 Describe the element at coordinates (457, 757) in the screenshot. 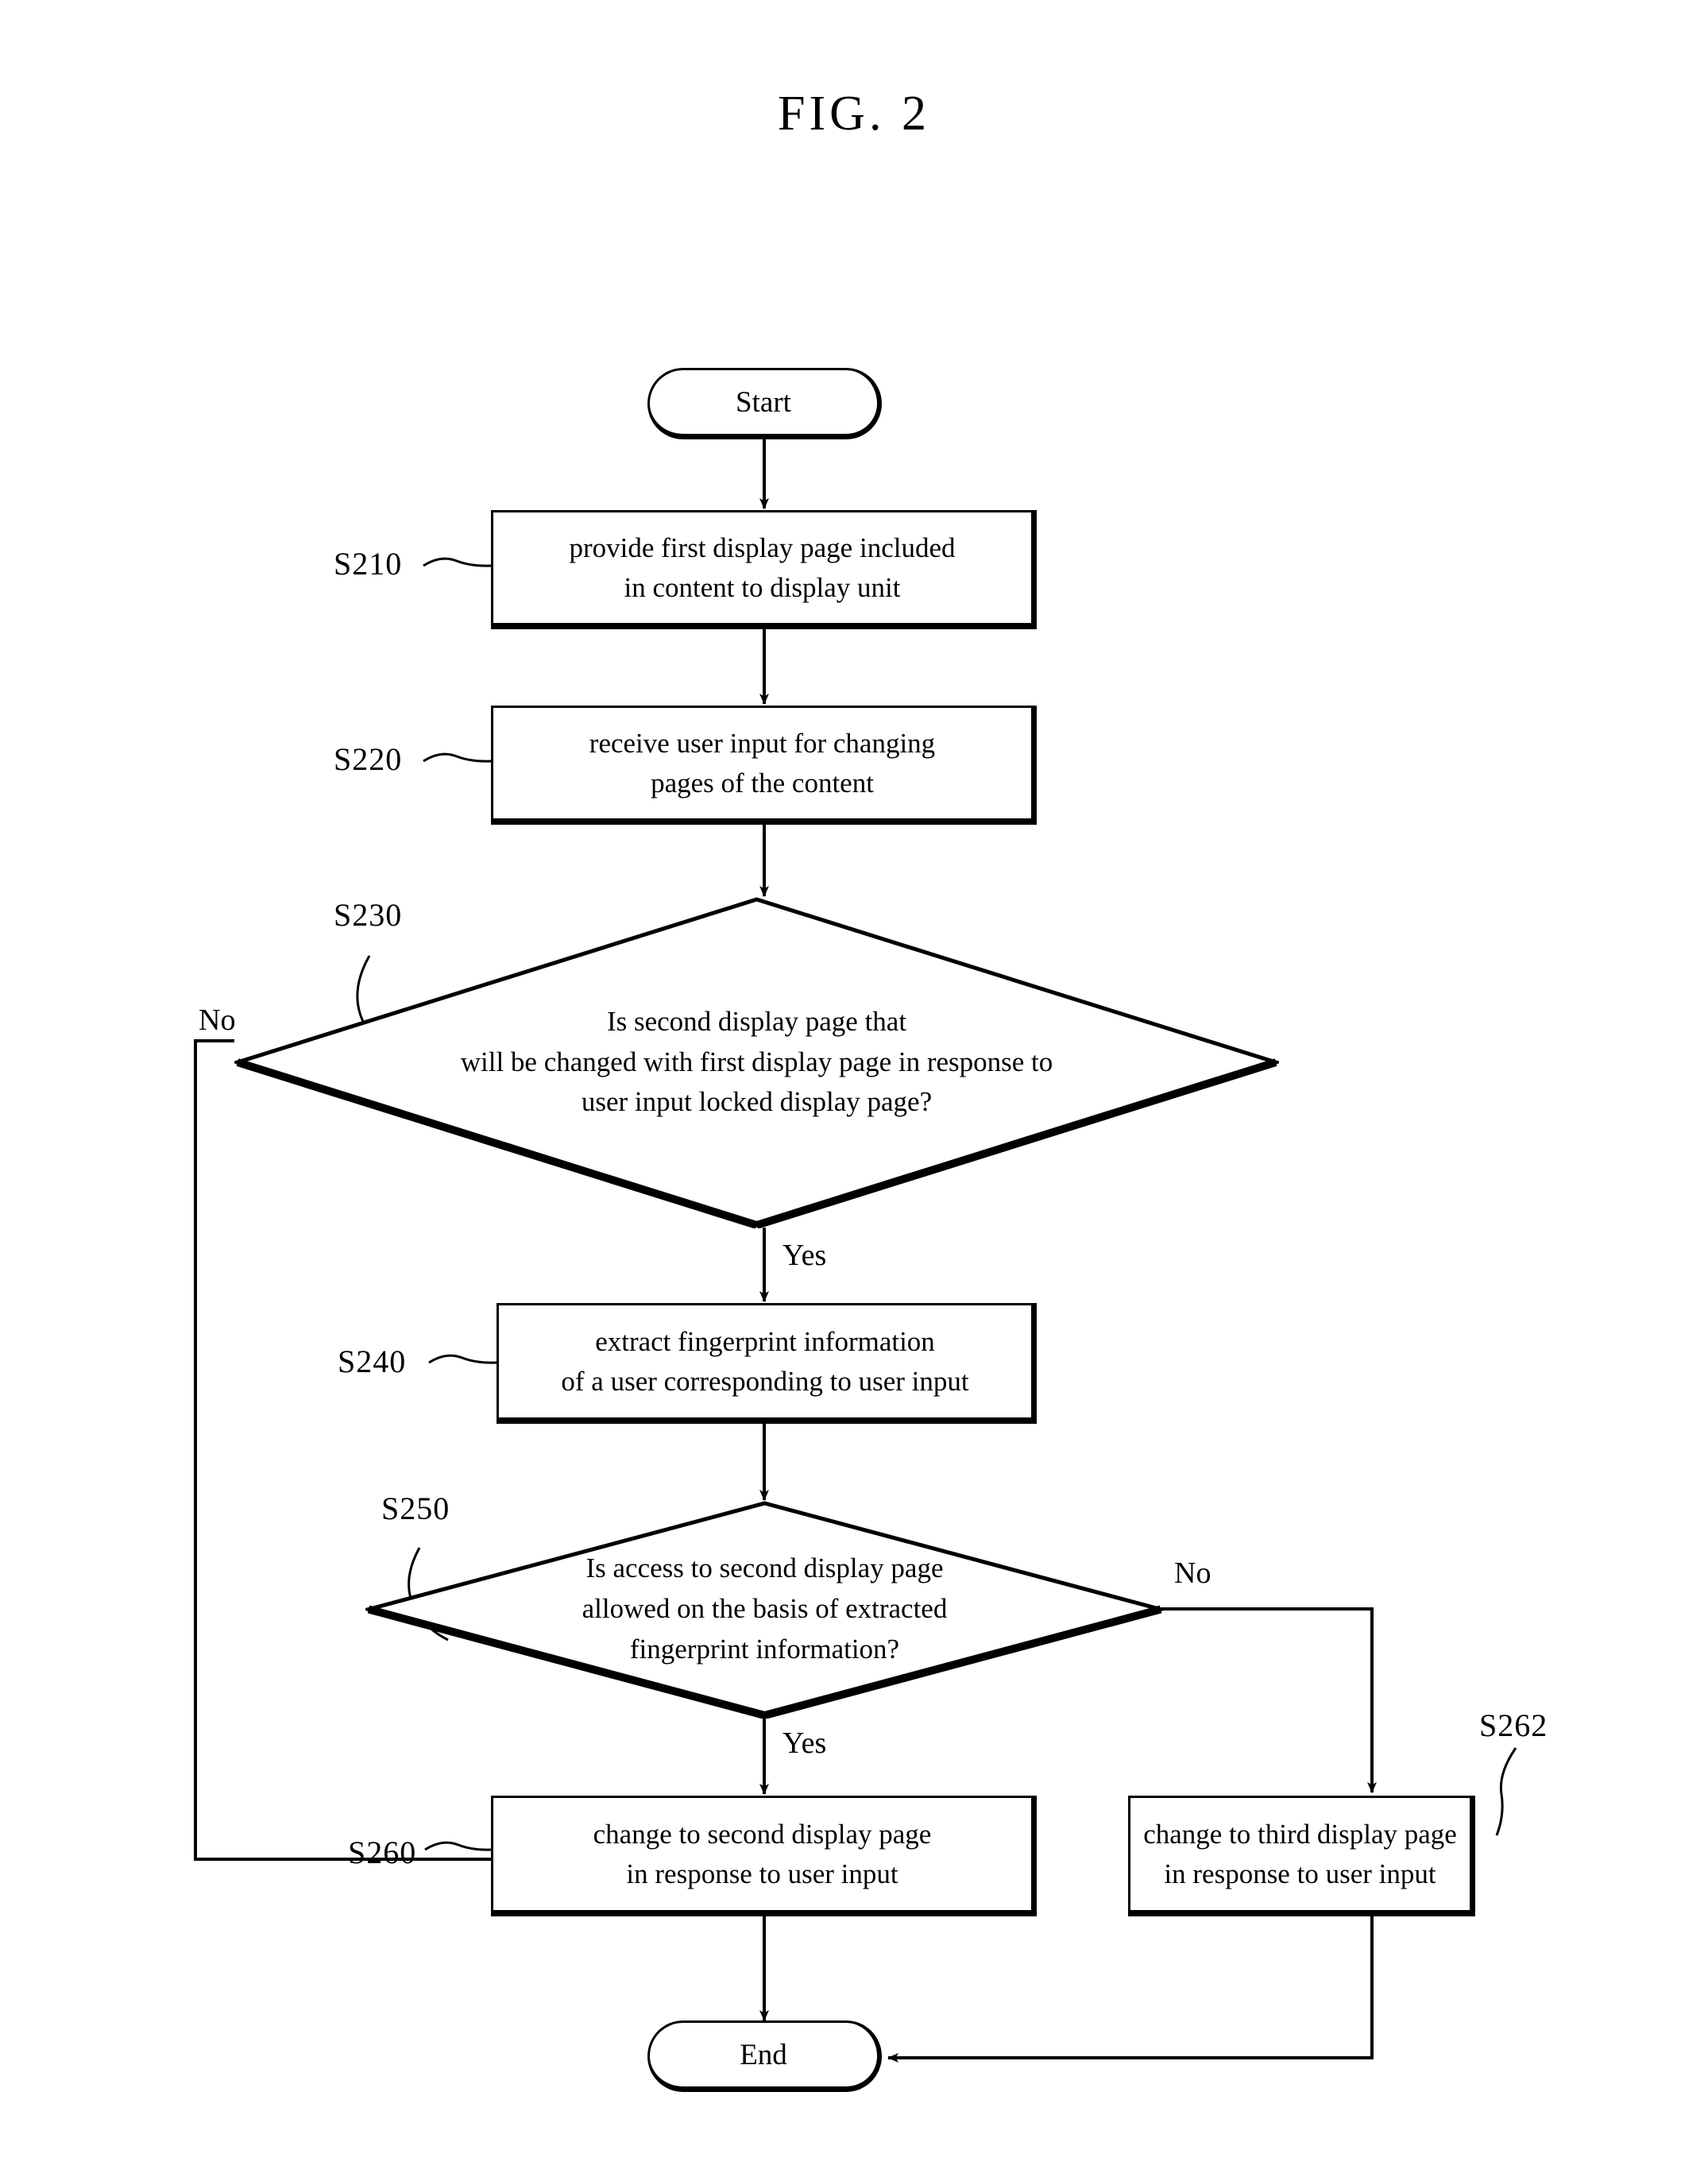

I see `leader-line-s220` at that location.